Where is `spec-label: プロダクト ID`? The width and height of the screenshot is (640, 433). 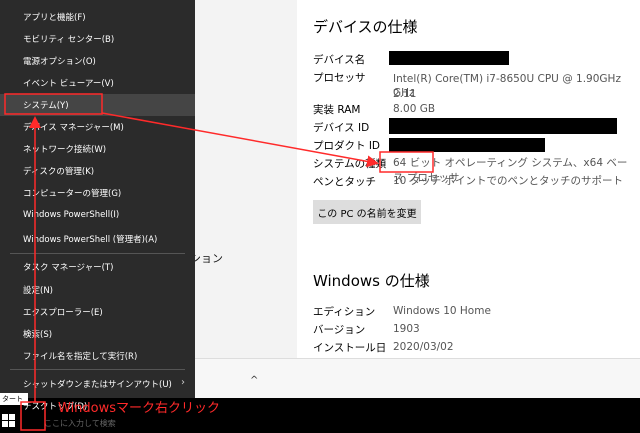
spec-label: プロダクト ID is located at coordinates (347, 146).